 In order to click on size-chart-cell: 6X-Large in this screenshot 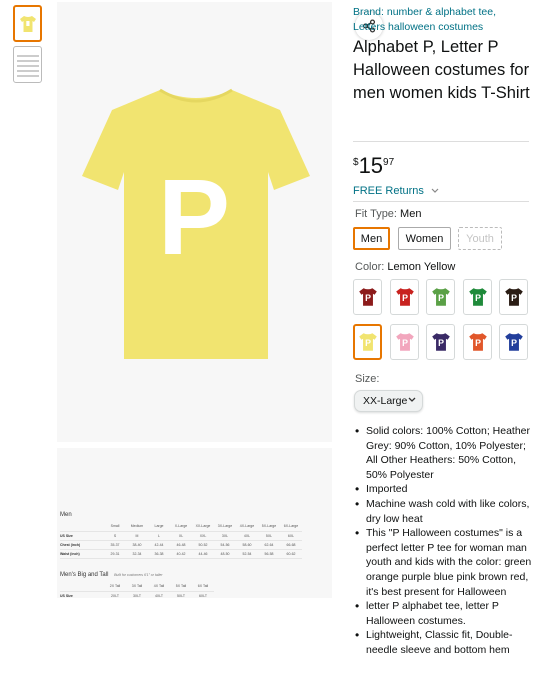, I will do `click(291, 527)`.